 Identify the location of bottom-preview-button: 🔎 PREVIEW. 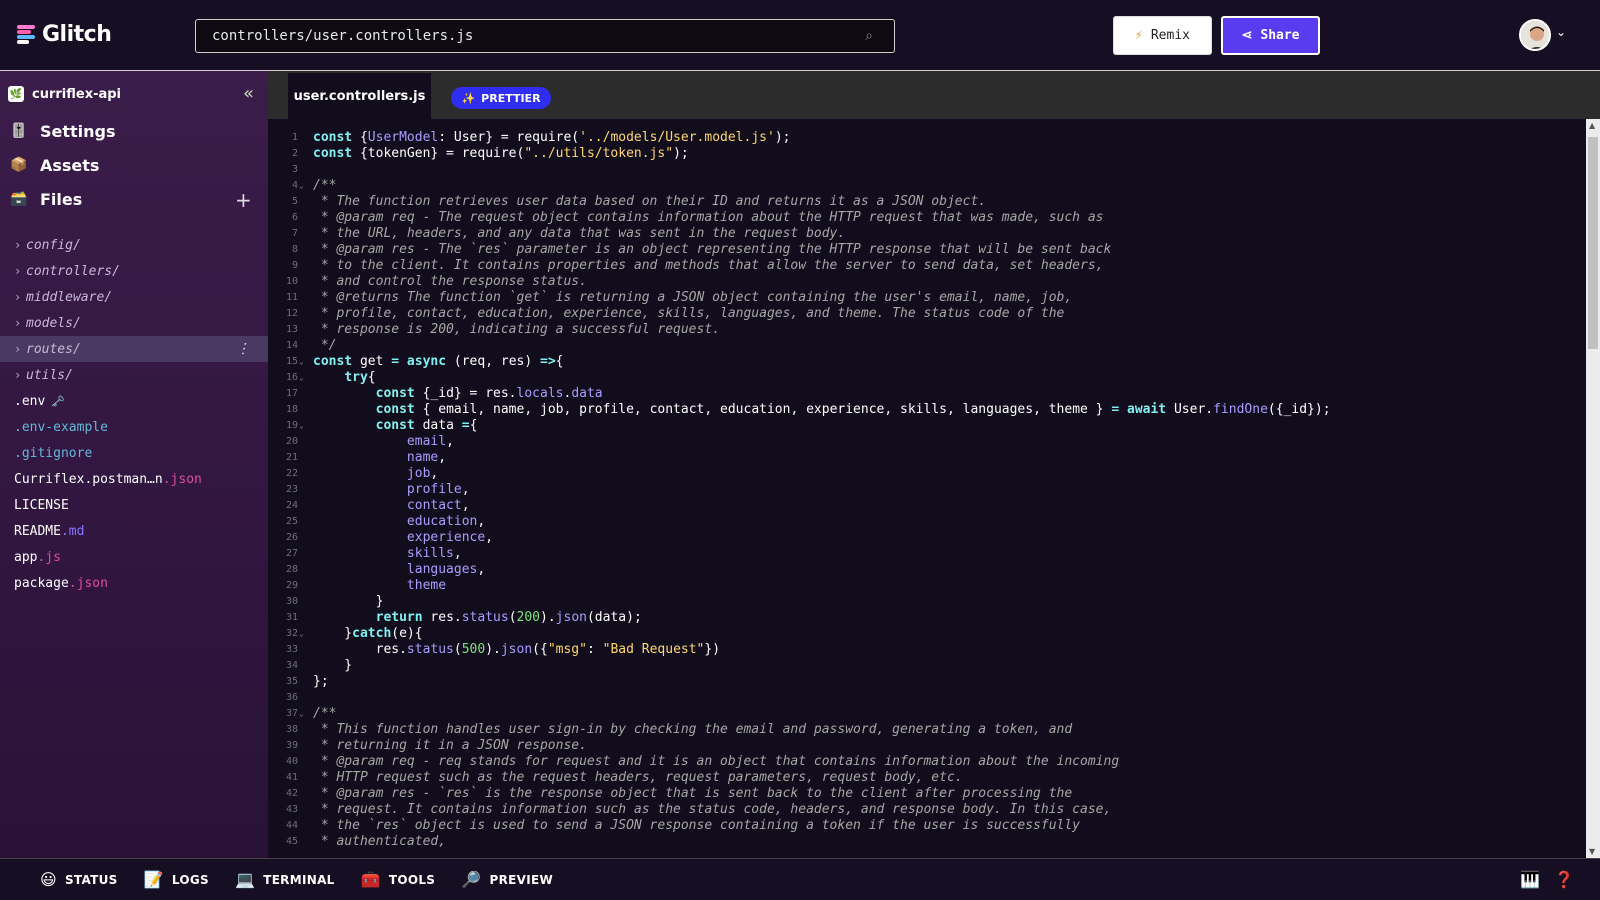
(507, 879).